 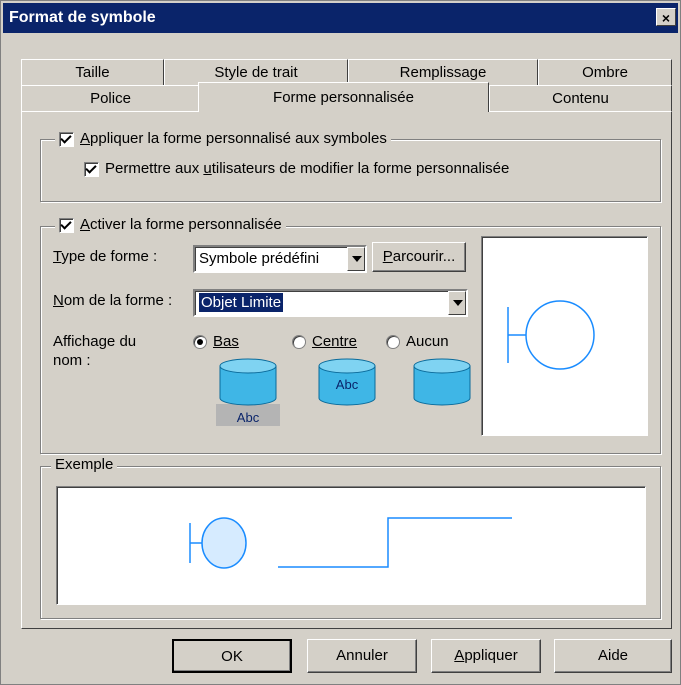 I want to click on activate-shape-key: A, so click(x=85, y=224).